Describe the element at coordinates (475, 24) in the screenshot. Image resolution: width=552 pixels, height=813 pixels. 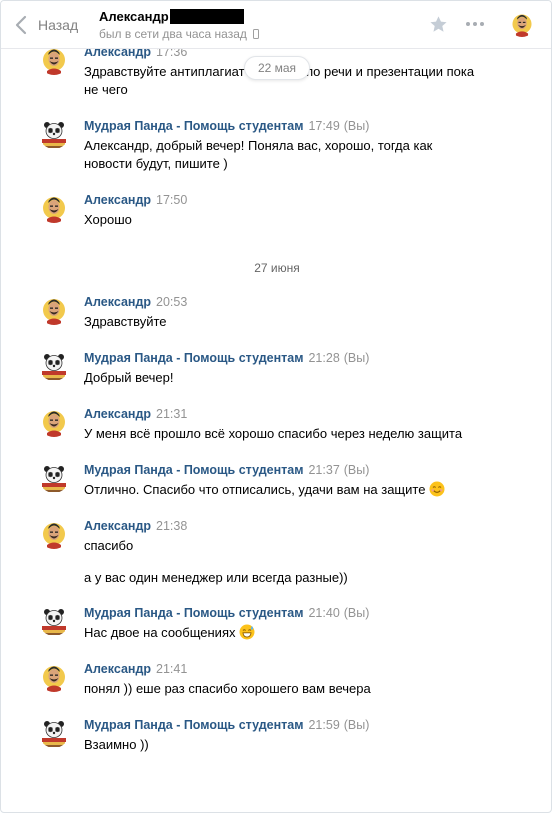
I see `more-options-icon` at that location.